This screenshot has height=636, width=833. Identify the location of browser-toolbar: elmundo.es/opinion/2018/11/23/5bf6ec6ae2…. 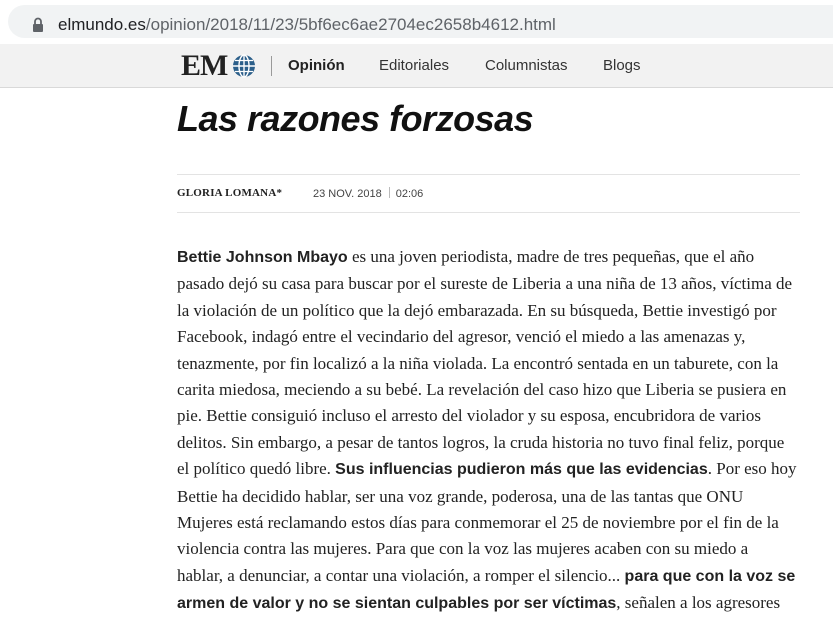
(416, 22).